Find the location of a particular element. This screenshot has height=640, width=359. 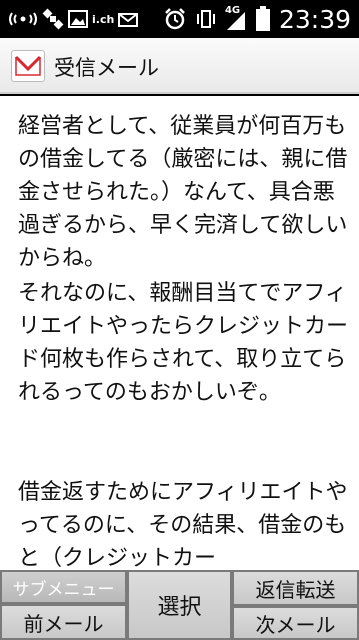

signal-icon: 4G is located at coordinates (236, 19).